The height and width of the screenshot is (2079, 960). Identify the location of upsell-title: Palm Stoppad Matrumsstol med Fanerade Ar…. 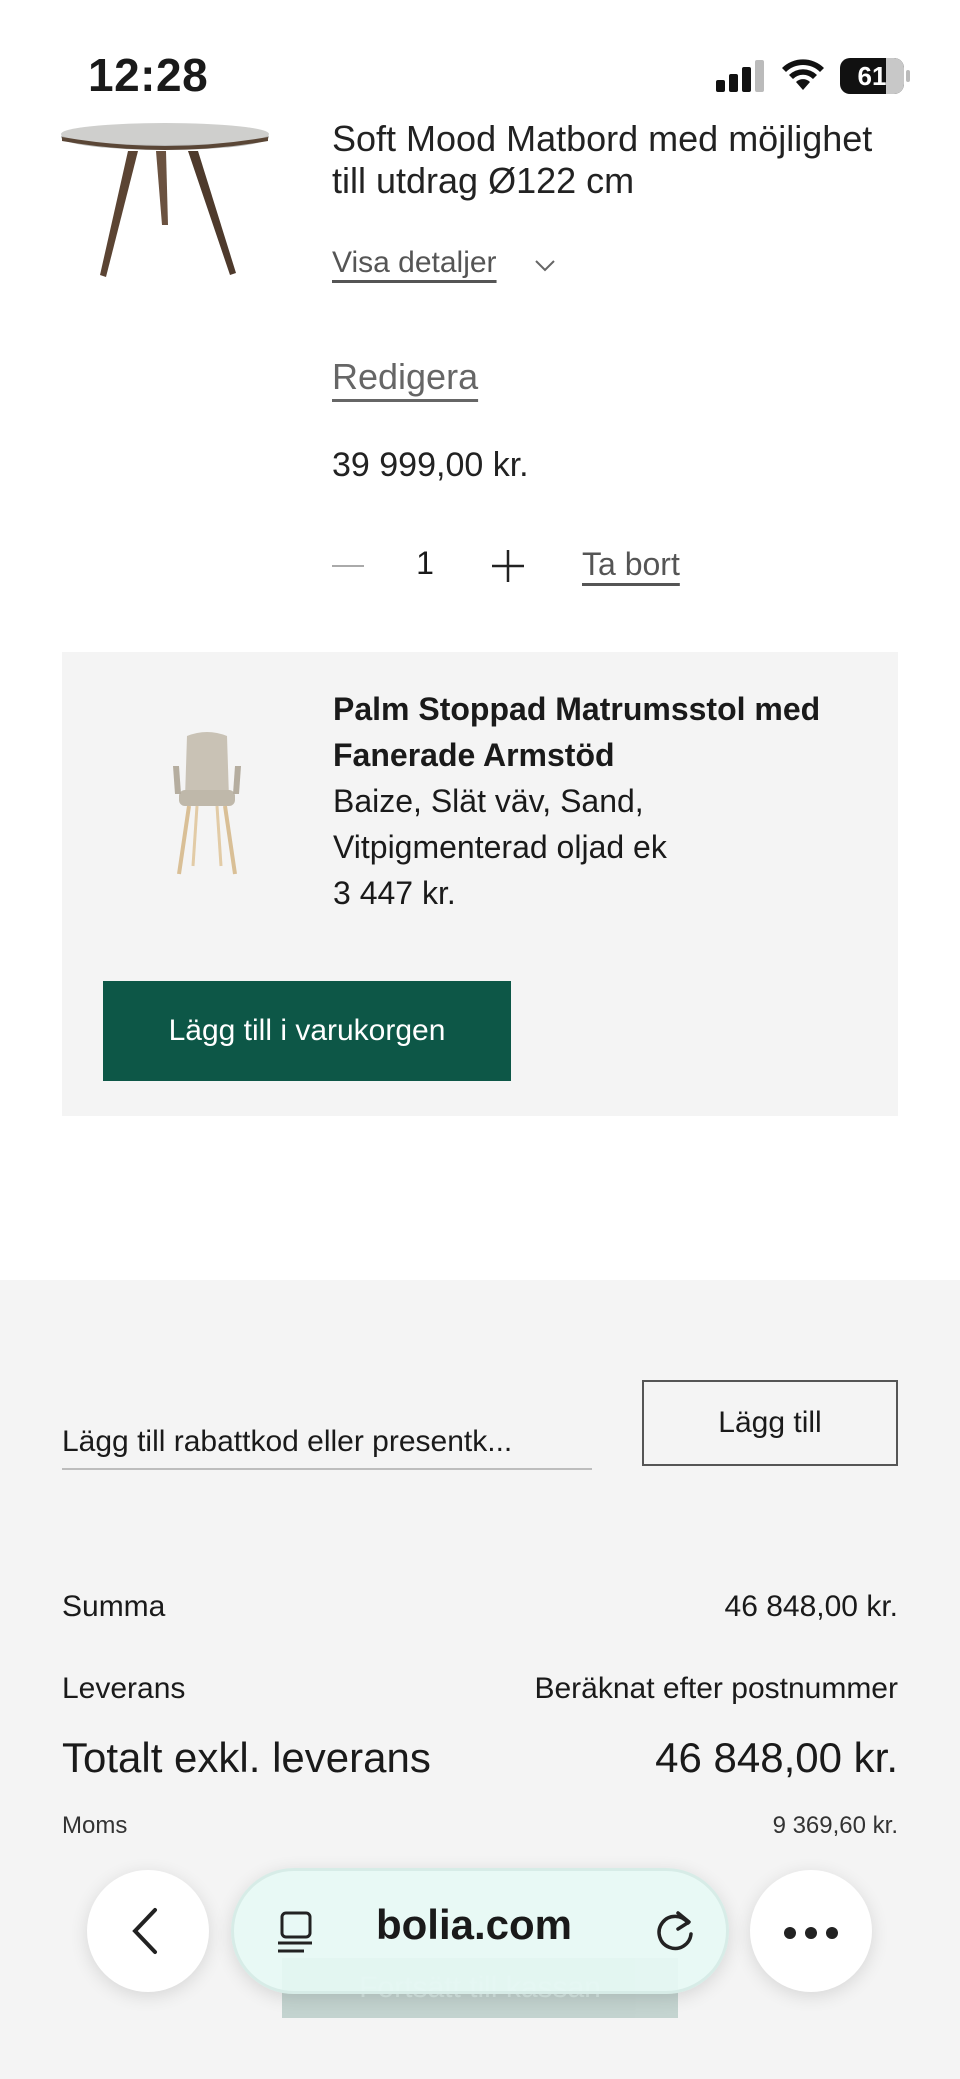
(593, 732).